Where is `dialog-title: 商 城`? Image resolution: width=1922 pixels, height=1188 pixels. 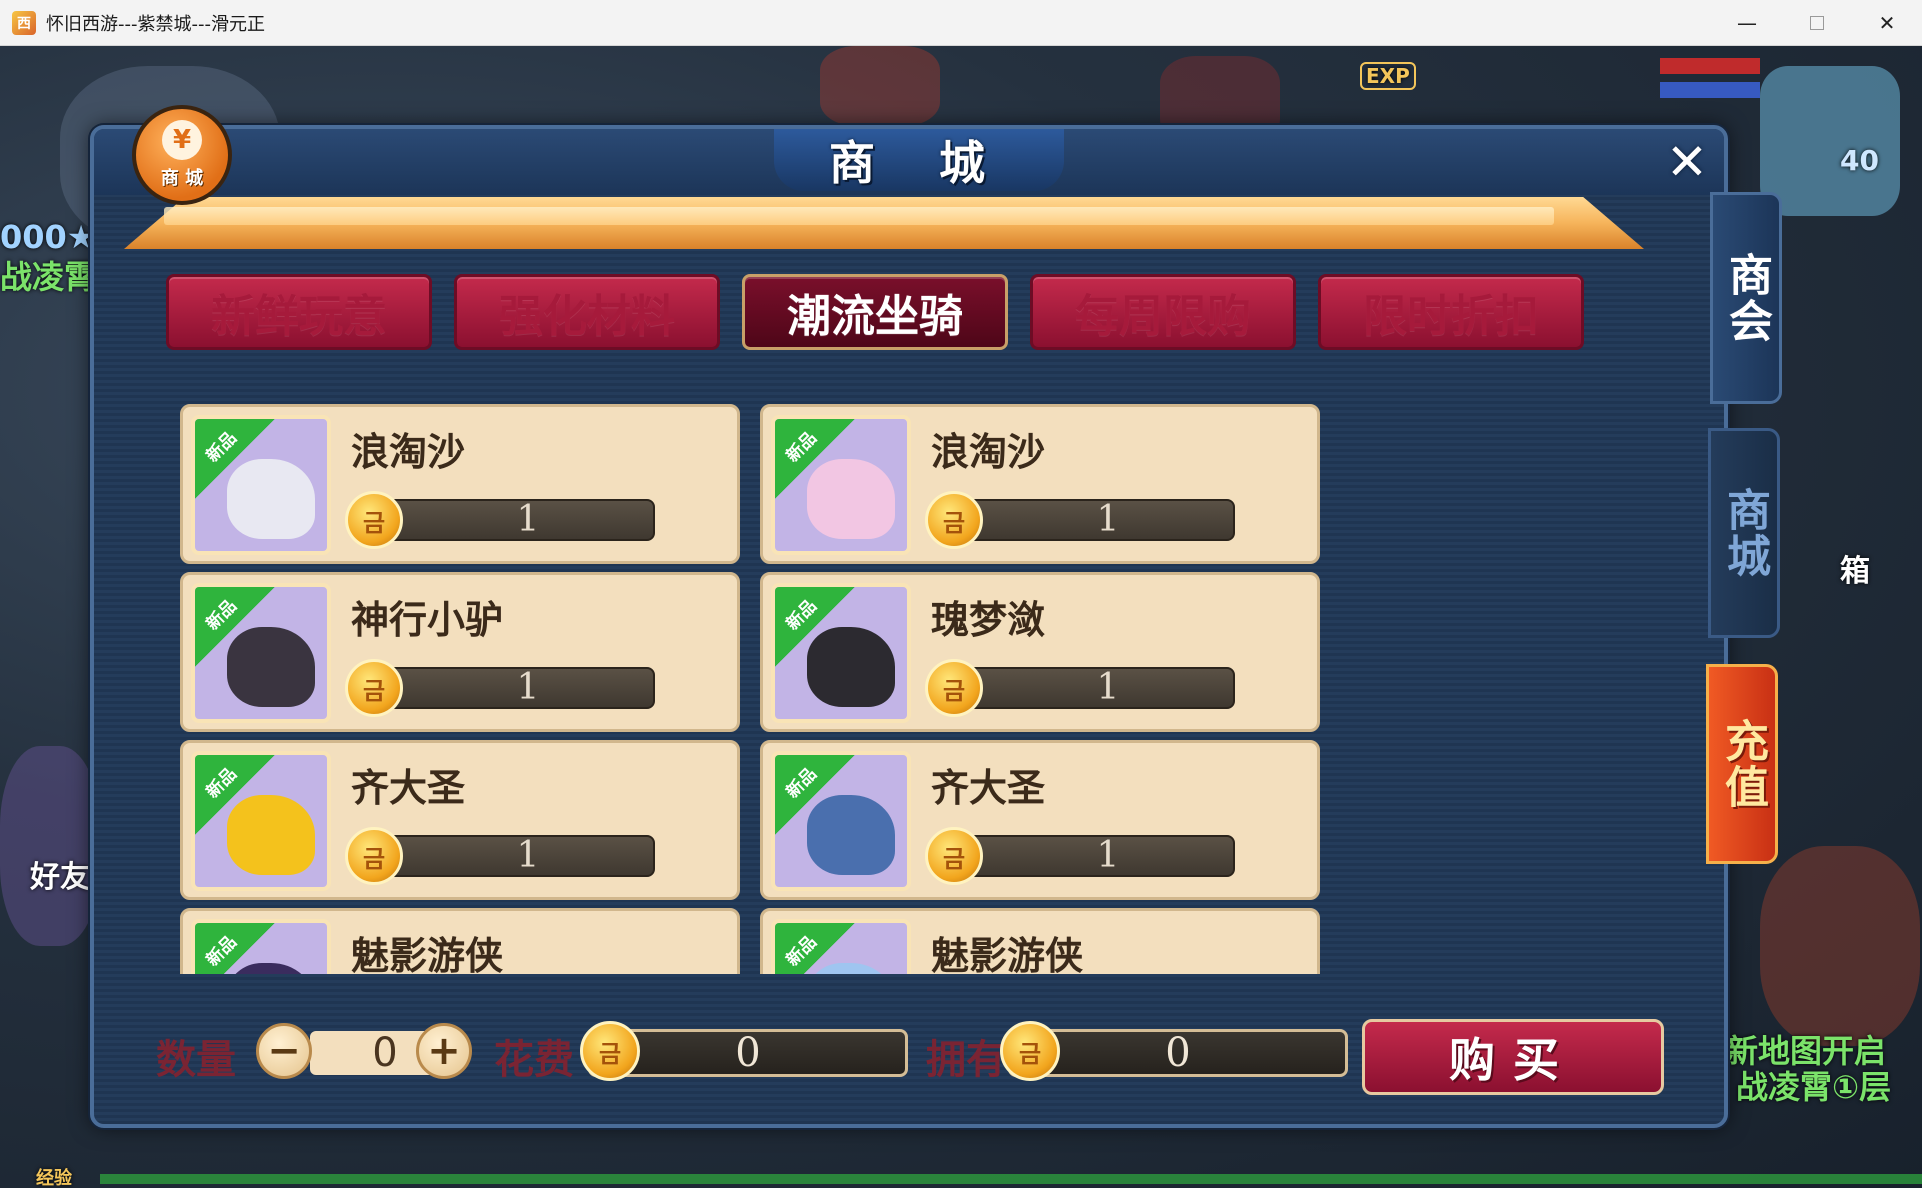 dialog-title: 商 城 is located at coordinates (918, 163).